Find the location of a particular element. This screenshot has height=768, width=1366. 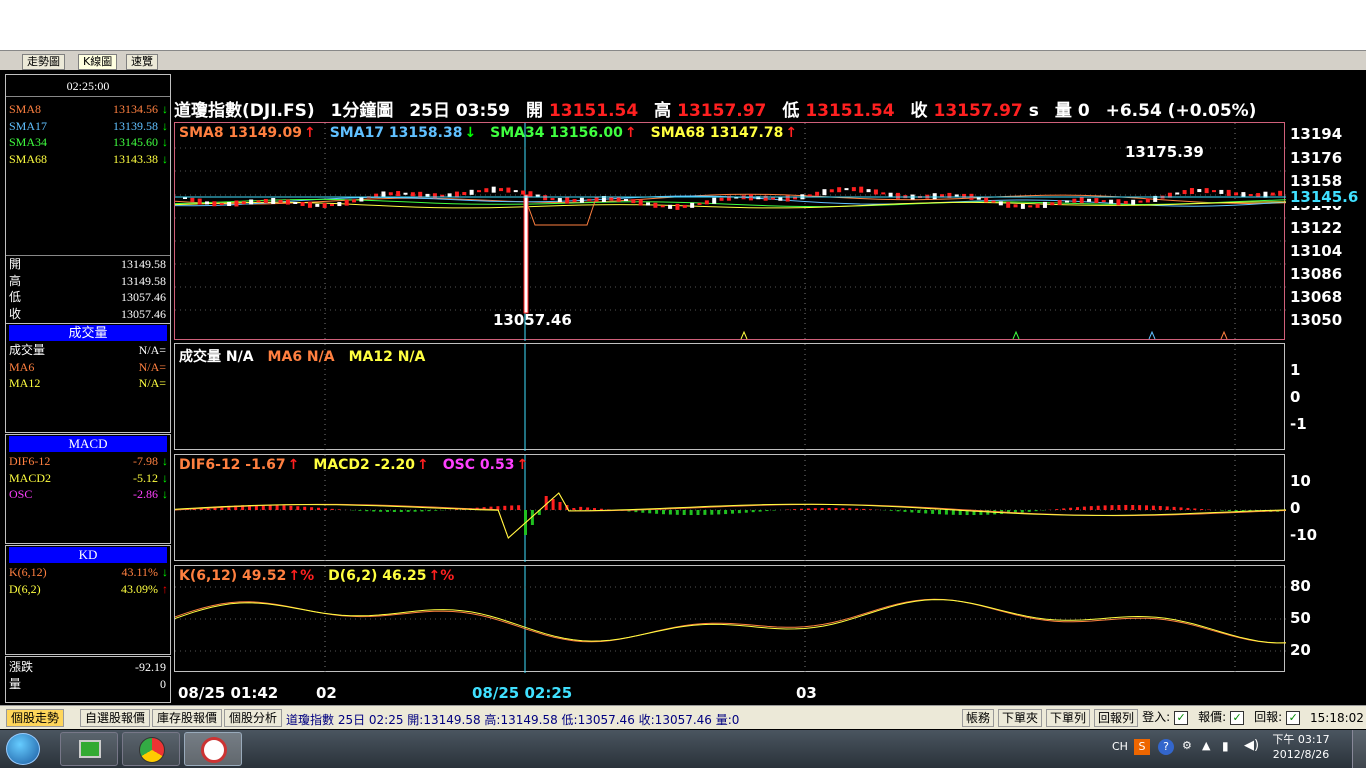

tab-kline: K線圖 is located at coordinates (98, 62).